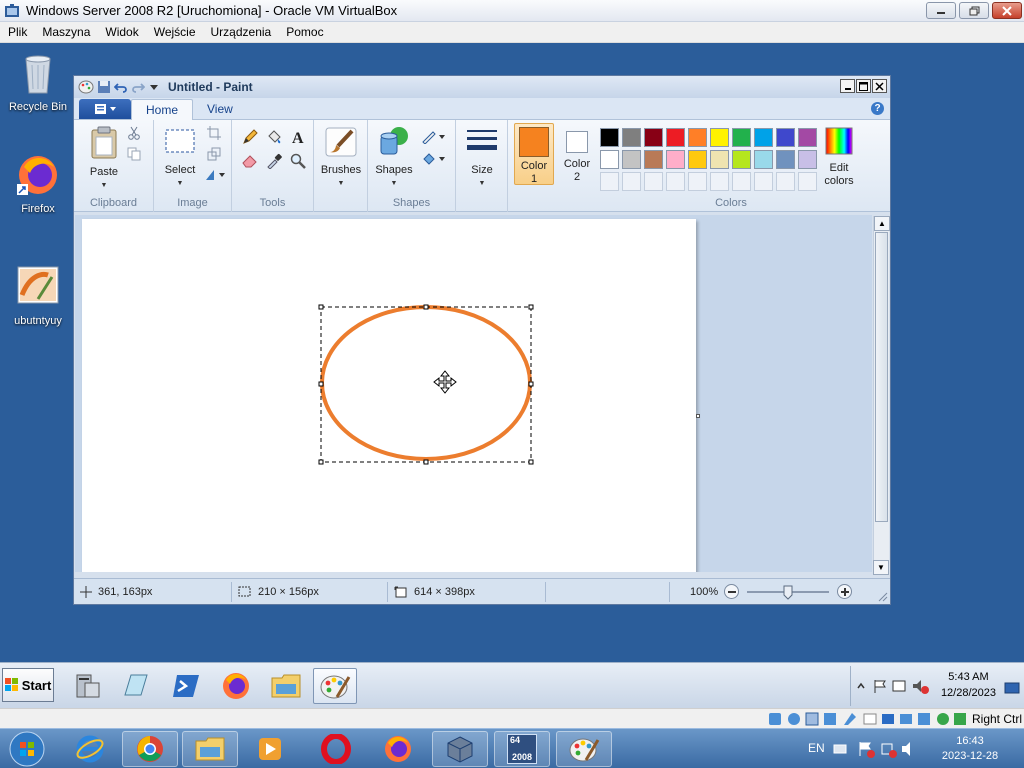 The width and height of the screenshot is (1024, 768). What do you see at coordinates (881, 377) in the screenshot?
I see `scroll-thumb` at bounding box center [881, 377].